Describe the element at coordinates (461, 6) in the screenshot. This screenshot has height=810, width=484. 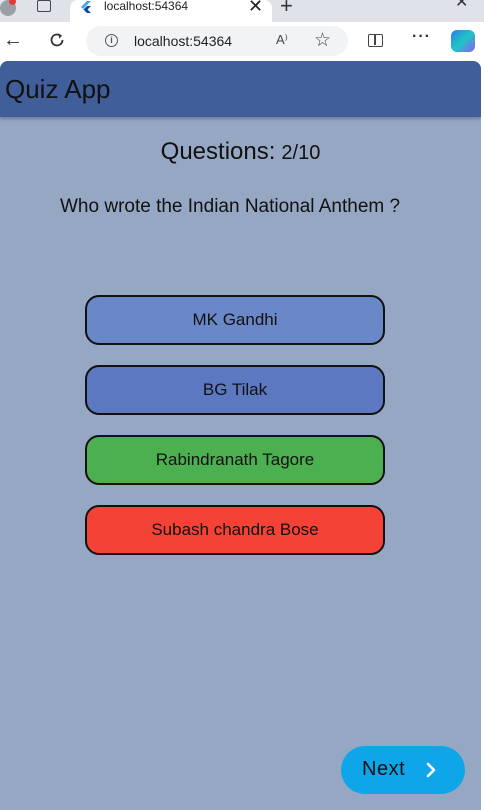
I see `window-close-icon: ✕` at that location.